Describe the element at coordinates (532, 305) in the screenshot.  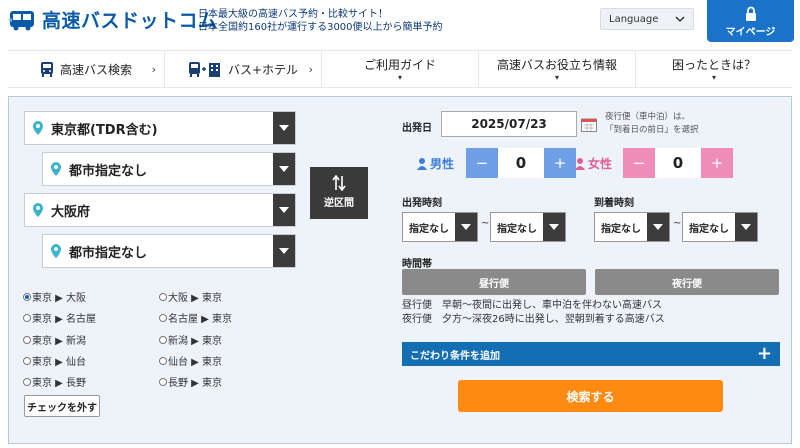
I see `desc-line1: 昼行便 早朝～夜間に出発し、車中泊を伴わない高速バス` at that location.